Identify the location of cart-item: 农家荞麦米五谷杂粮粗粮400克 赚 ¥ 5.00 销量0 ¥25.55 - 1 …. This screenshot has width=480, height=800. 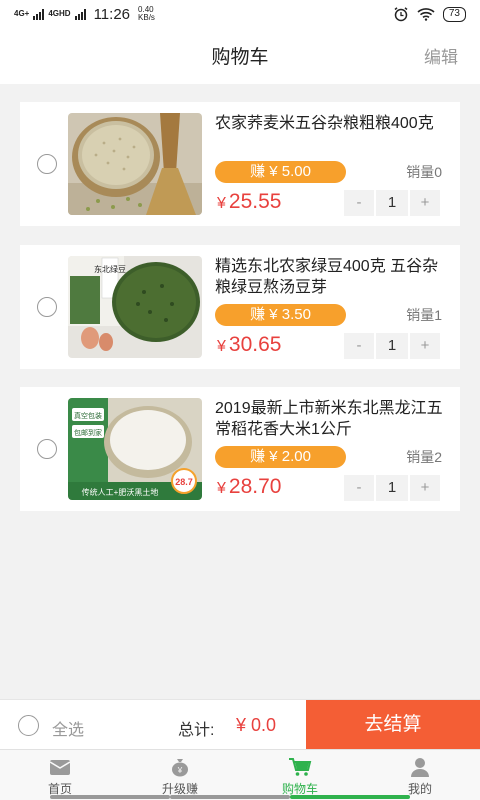
(240, 164).